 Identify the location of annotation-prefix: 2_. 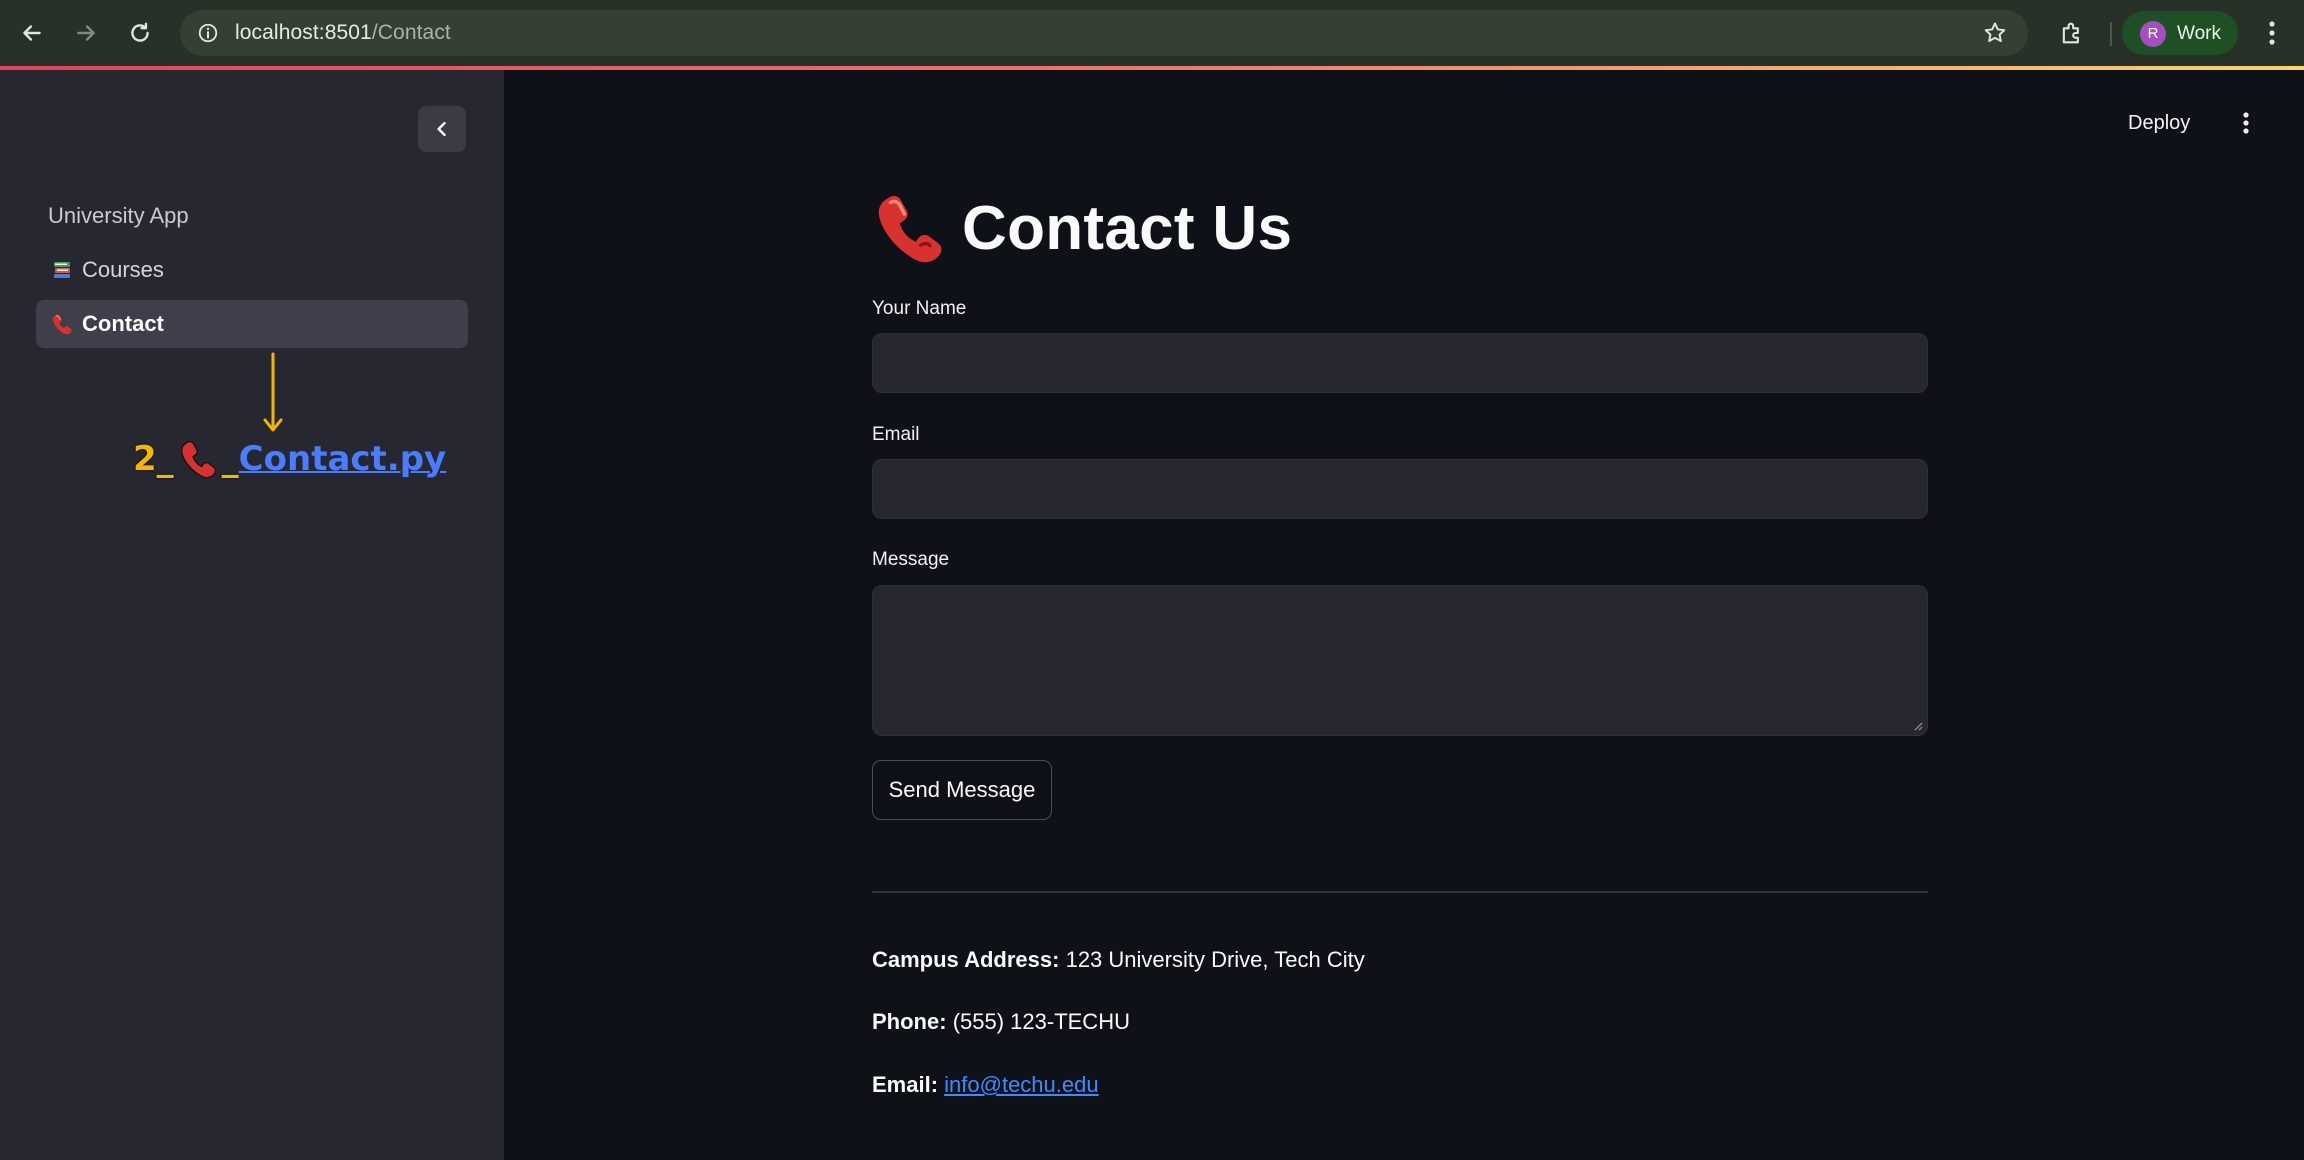
(153, 459).